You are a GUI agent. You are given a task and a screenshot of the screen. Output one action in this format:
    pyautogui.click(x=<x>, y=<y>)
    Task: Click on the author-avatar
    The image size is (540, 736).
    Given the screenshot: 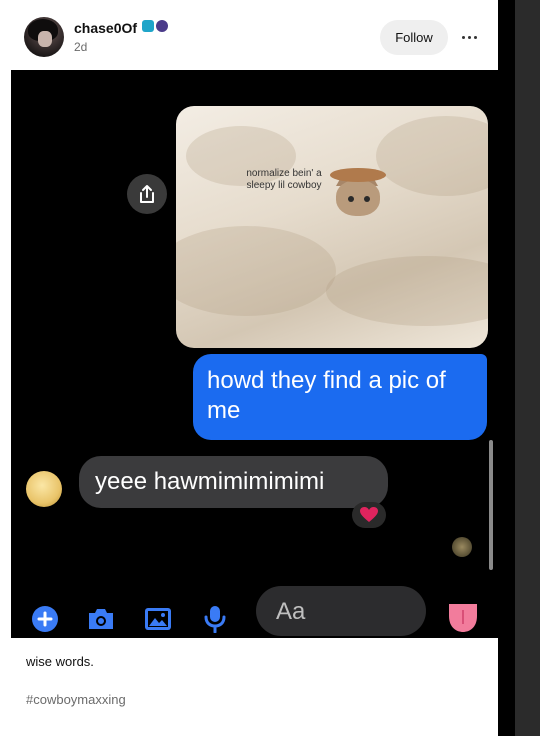 What is the action you would take?
    pyautogui.click(x=44, y=37)
    